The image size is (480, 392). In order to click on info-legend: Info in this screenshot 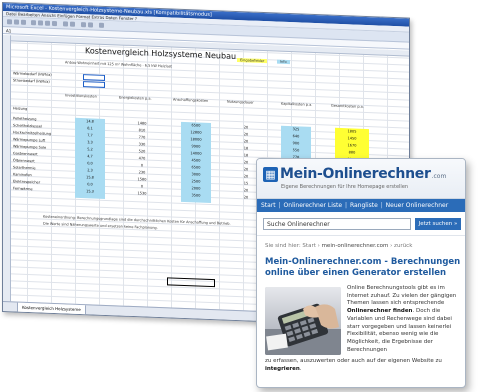, I will do `click(283, 62)`.